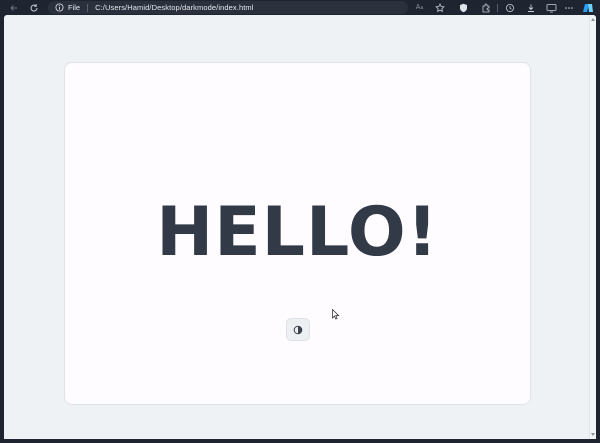 The width and height of the screenshot is (600, 443). I want to click on vertical-scrollbar, so click(592, 227).